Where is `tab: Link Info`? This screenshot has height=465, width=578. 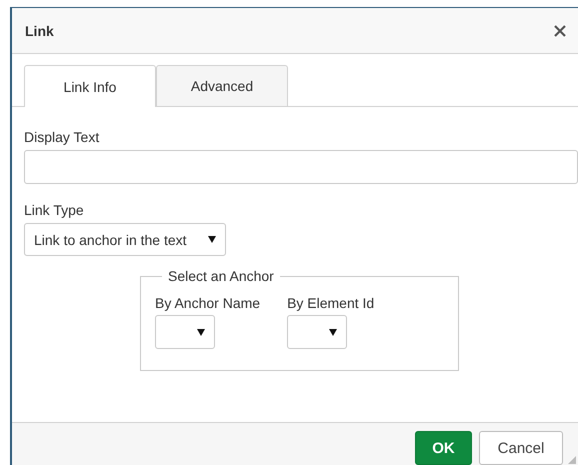
tab: Link Info is located at coordinates (90, 86).